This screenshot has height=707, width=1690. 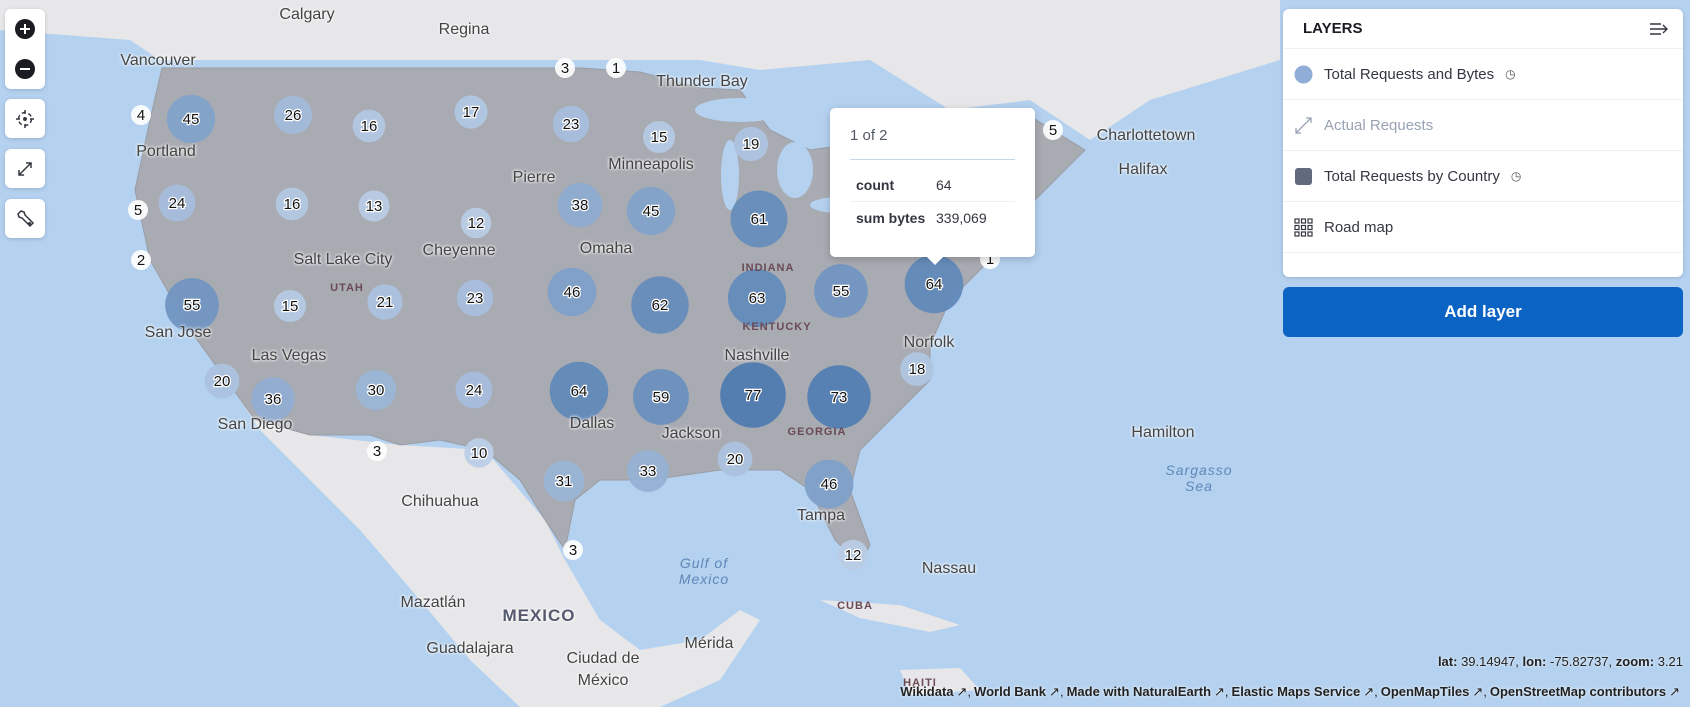 I want to click on tools-button, so click(x=25, y=218).